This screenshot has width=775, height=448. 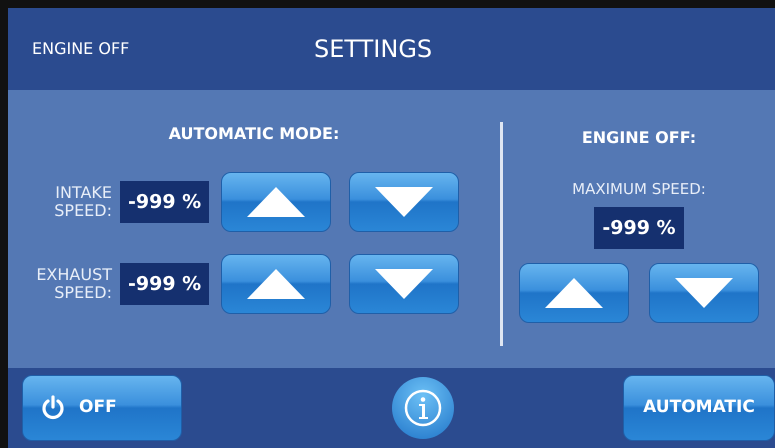 I want to click on off-button: OFF, so click(x=102, y=408).